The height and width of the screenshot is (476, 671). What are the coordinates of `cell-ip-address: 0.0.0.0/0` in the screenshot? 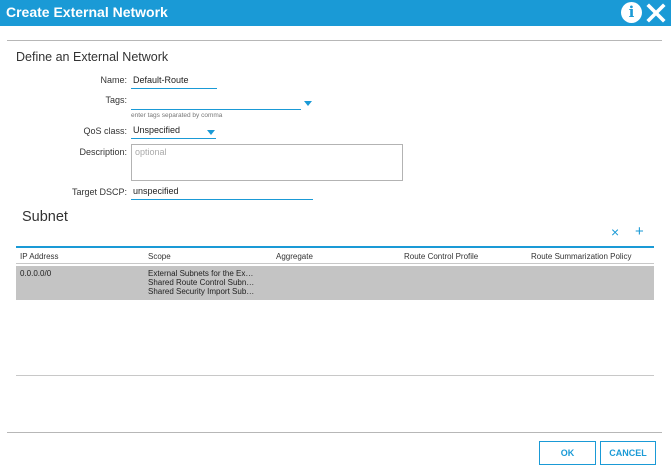 It's located at (36, 273).